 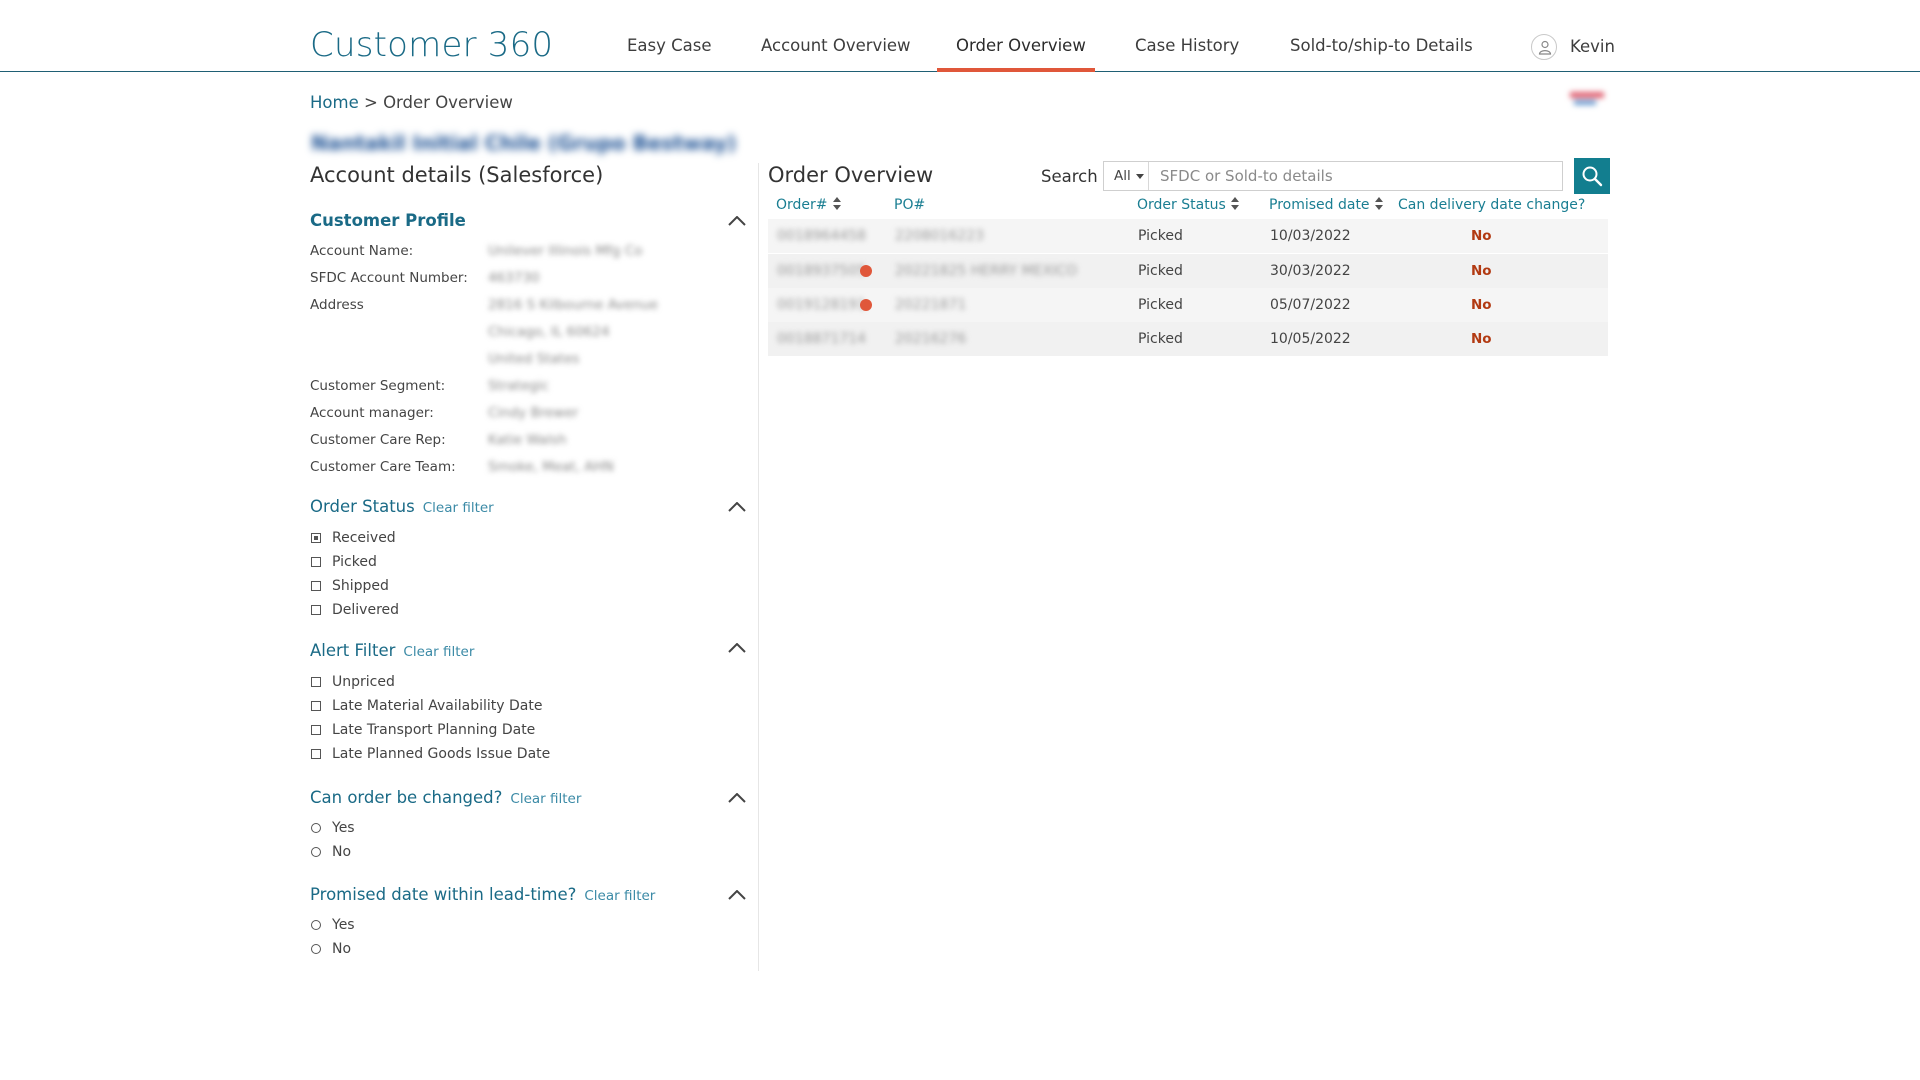 What do you see at coordinates (1122, 176) in the screenshot?
I see `search-scope-value: All` at bounding box center [1122, 176].